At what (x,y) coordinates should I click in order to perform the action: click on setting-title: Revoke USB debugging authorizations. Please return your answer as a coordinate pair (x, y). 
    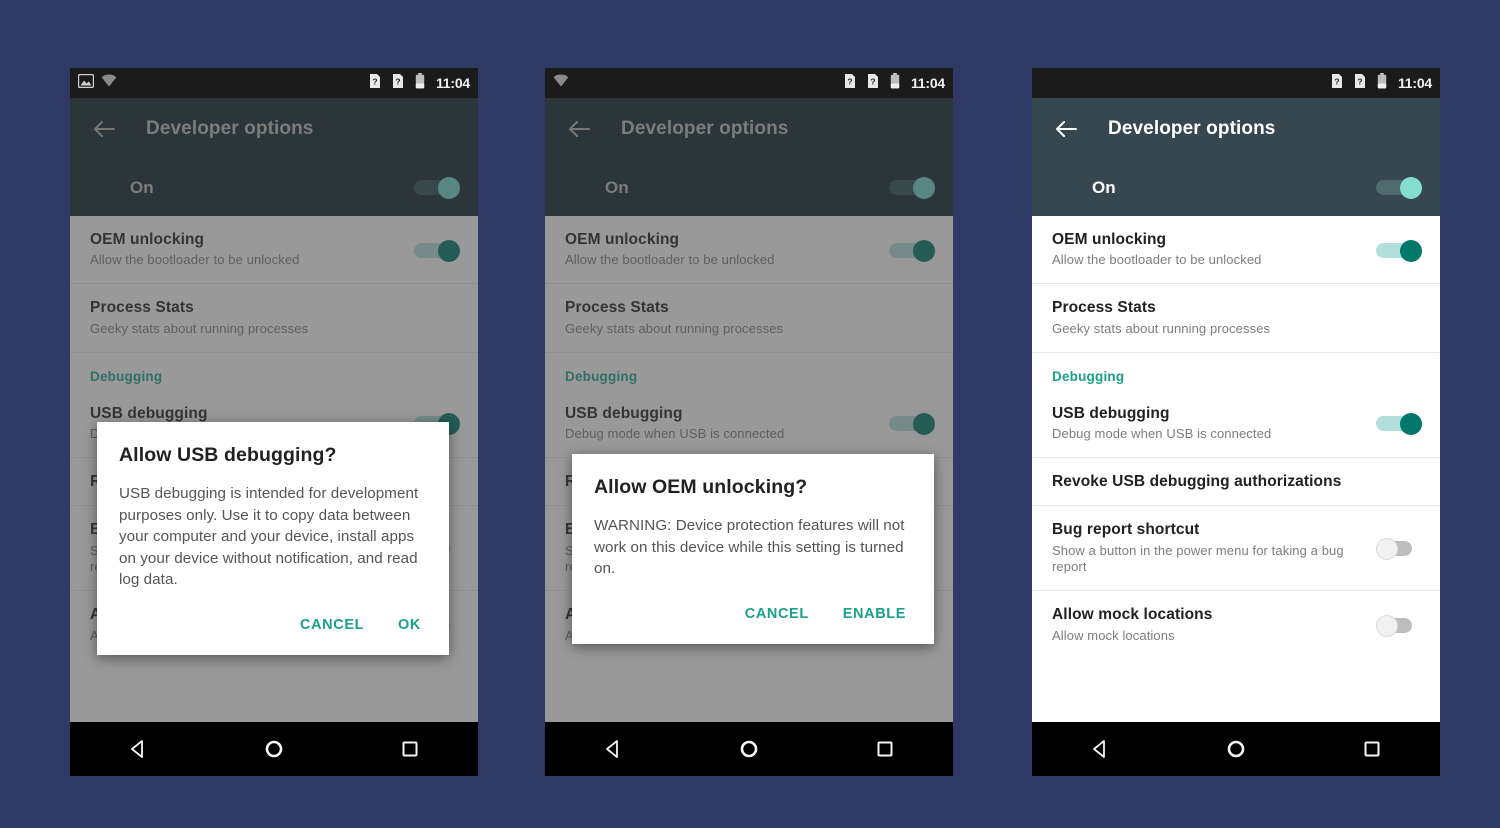
    Looking at the image, I should click on (1197, 481).